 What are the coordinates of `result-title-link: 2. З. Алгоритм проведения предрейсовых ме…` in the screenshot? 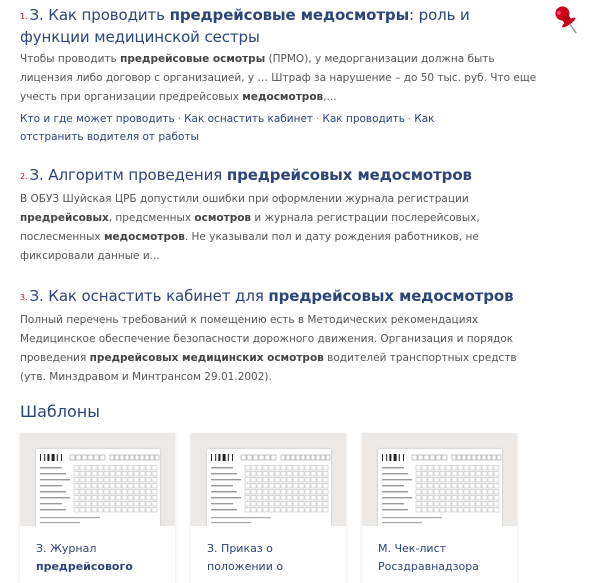 It's located at (280, 176).